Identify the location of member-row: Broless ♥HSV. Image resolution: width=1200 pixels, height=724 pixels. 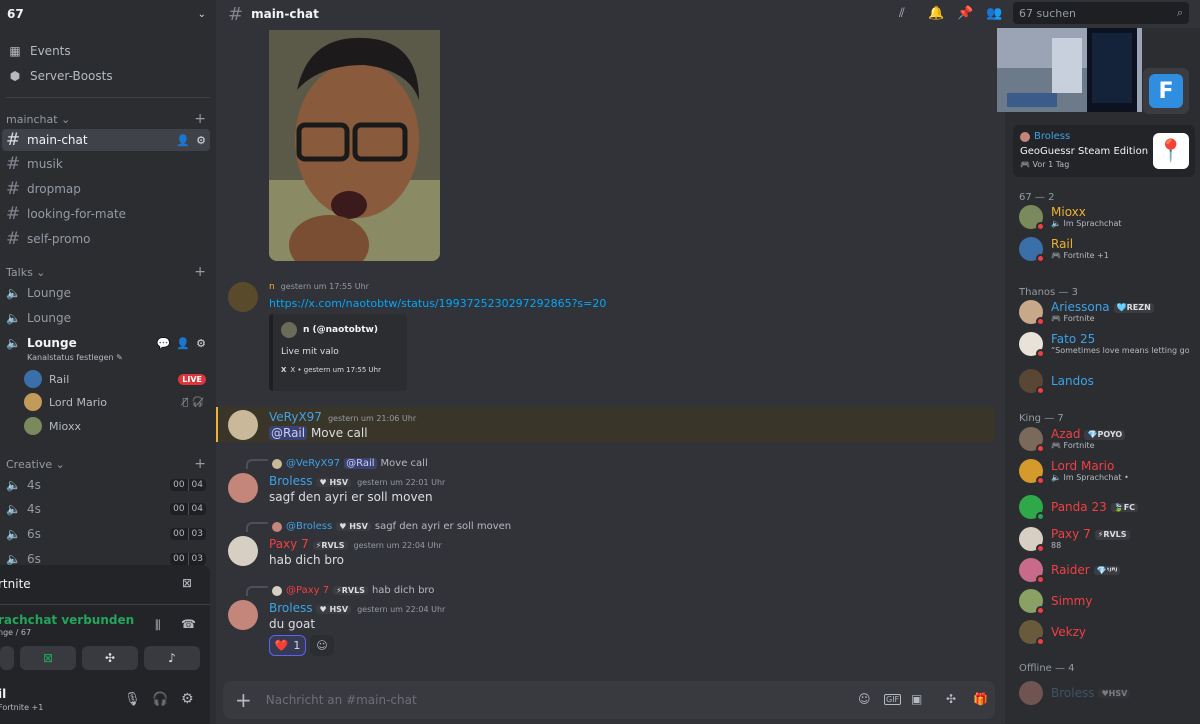
(1106, 693).